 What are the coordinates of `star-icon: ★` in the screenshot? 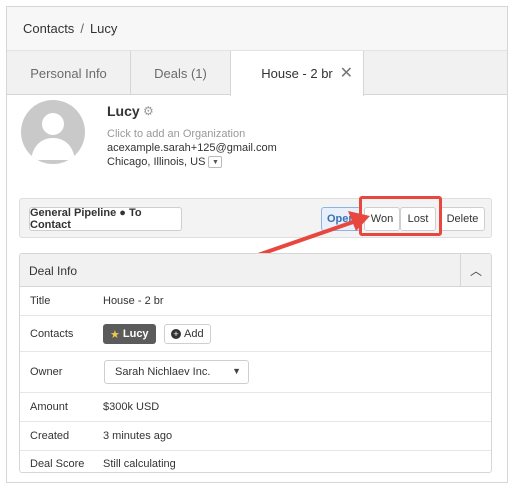 It's located at (115, 334).